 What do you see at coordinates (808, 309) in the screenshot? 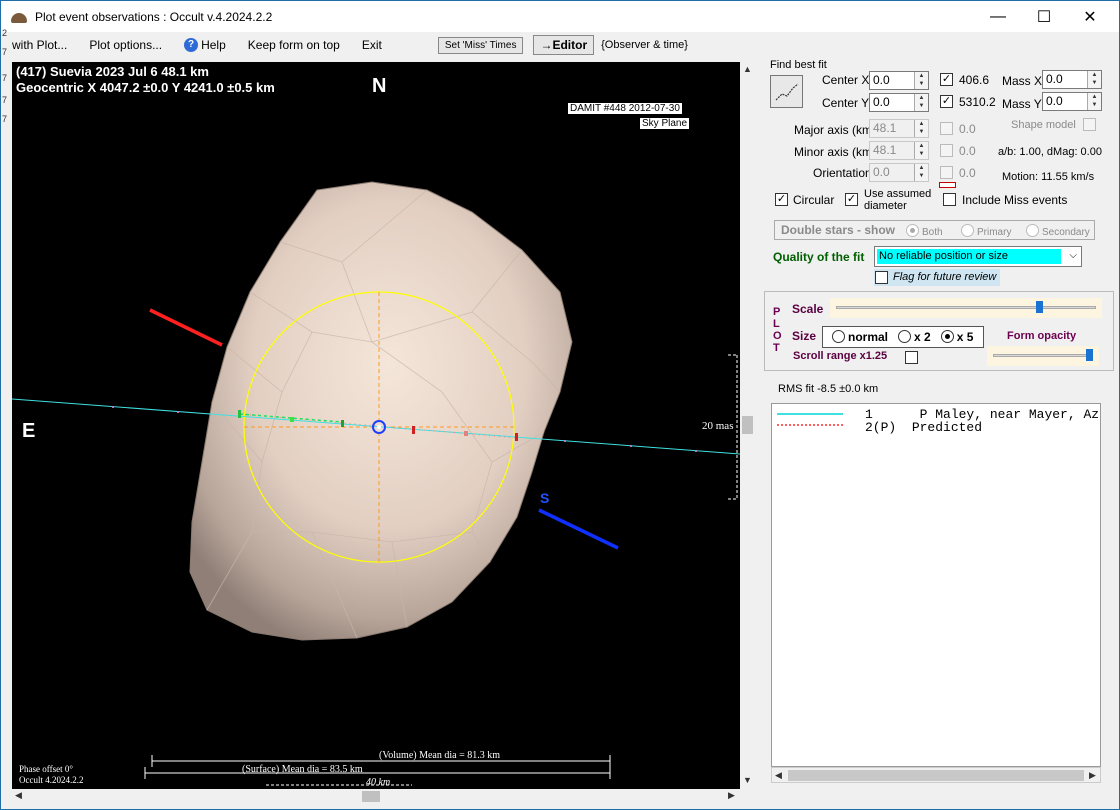
I see `scale-label: Scale` at bounding box center [808, 309].